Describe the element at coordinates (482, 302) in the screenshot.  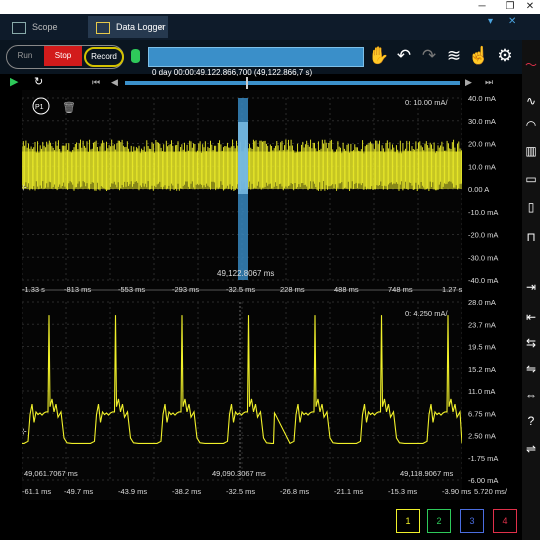
I see `bottom-y-tick: 28.0 mA` at that location.